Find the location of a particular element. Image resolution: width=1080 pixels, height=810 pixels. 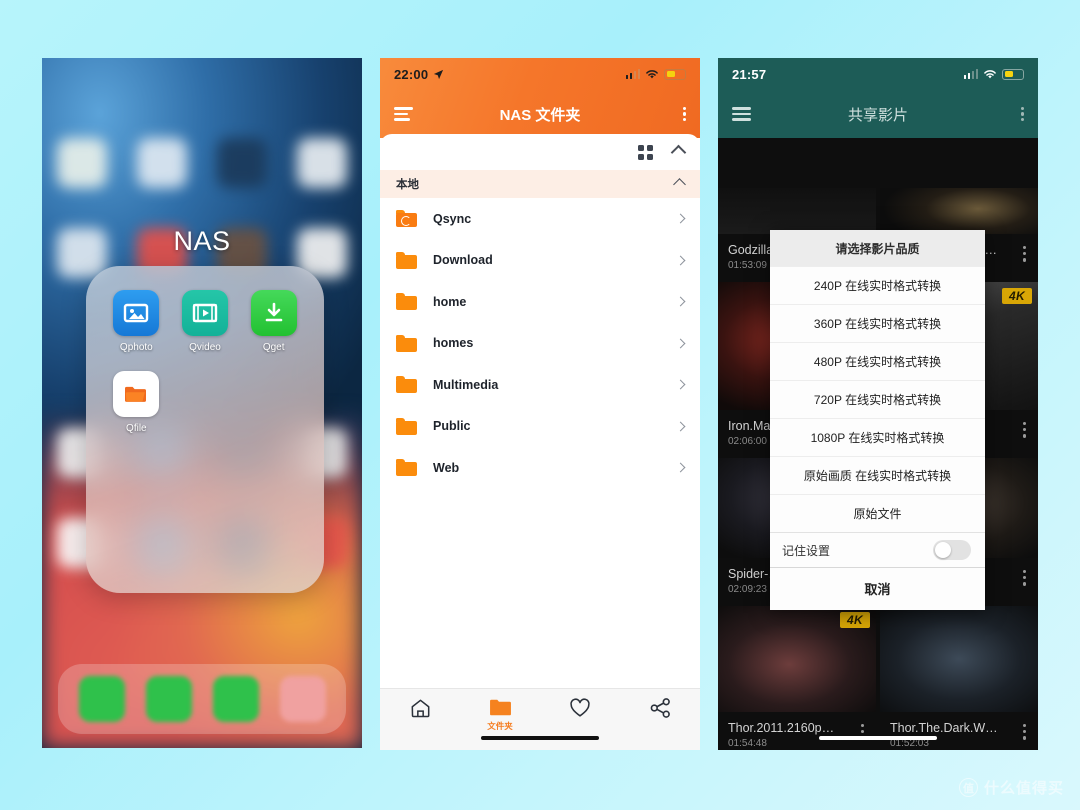

list-item: Public is located at coordinates (540, 427).